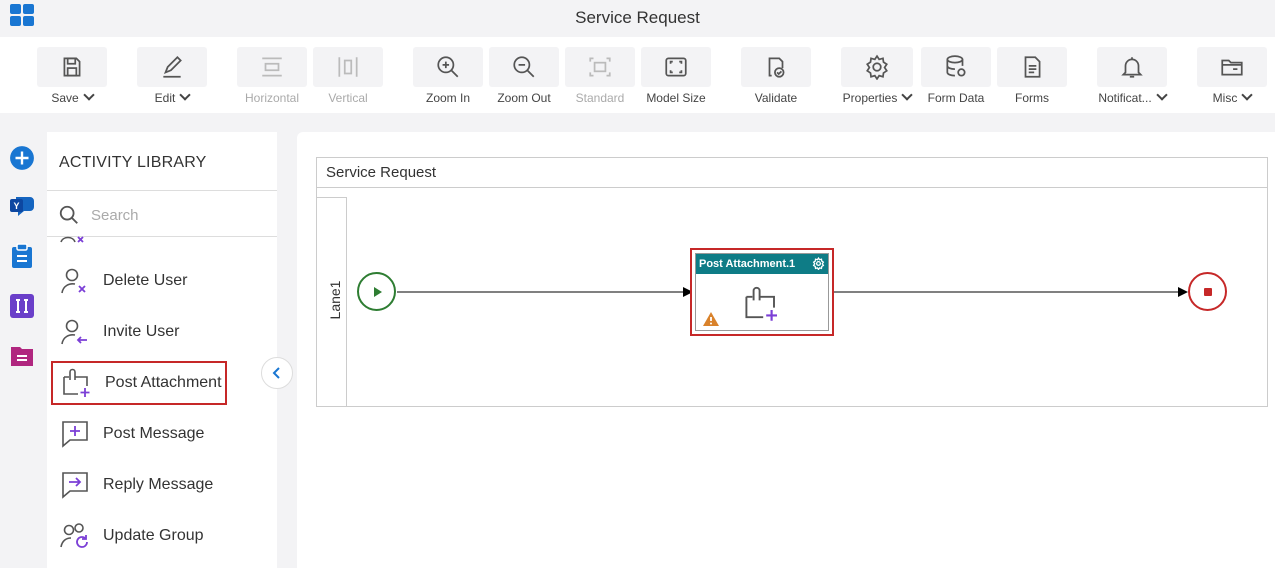 The image size is (1275, 568). Describe the element at coordinates (762, 264) in the screenshot. I see `task-title: Post Attachment.1` at that location.